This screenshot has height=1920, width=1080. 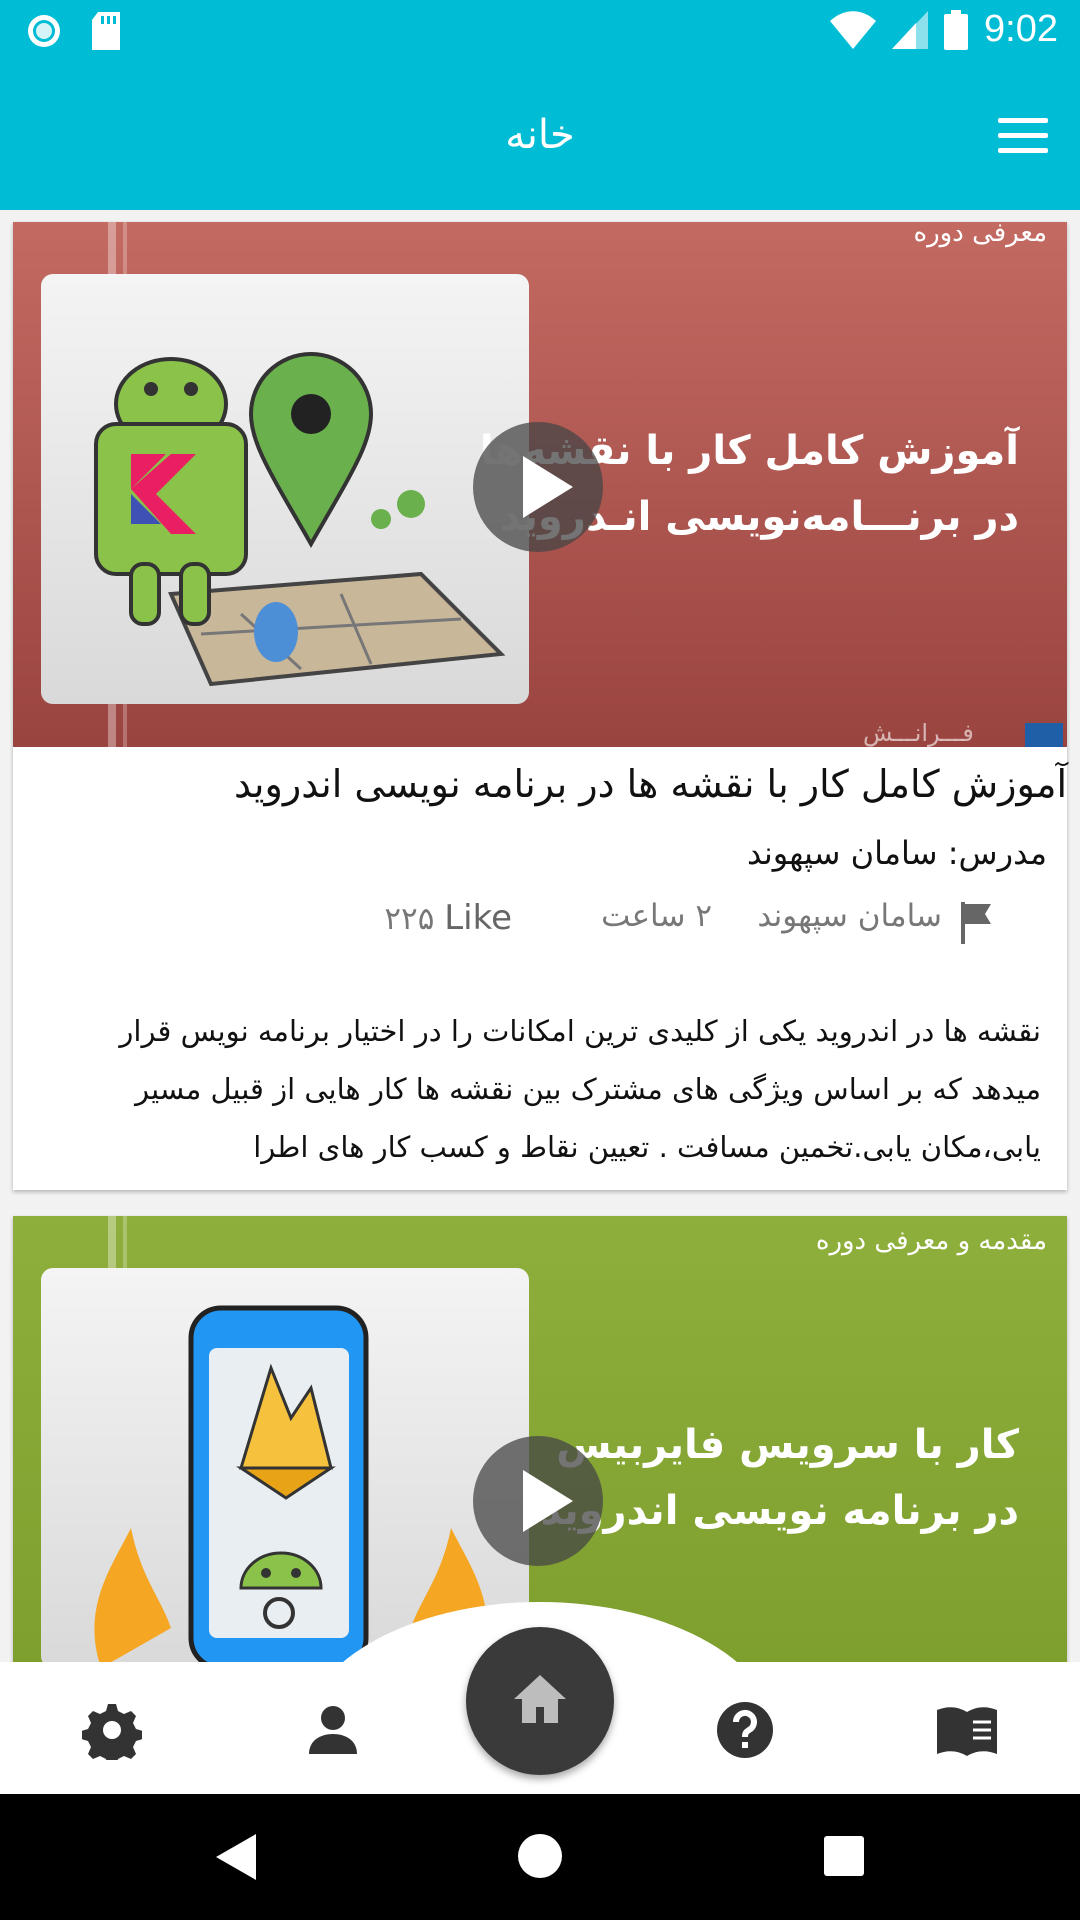 I want to click on sd-card-icon, so click(x=106, y=31).